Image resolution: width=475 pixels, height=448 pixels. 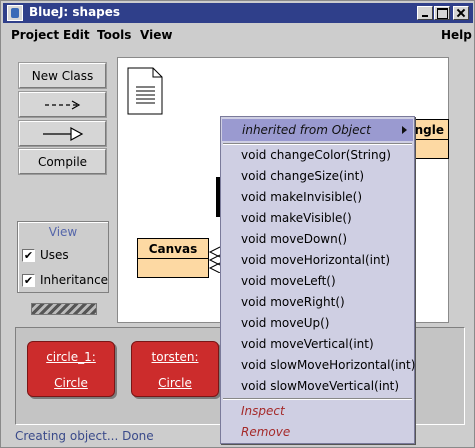 What do you see at coordinates (62, 161) in the screenshot?
I see `compile-button: Compile` at bounding box center [62, 161].